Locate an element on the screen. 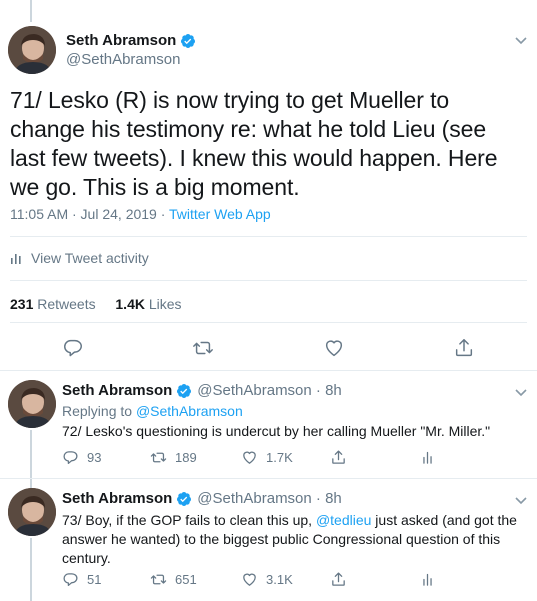 The height and width of the screenshot is (601, 537). thread-line-bottom is located at coordinates (31, 569).